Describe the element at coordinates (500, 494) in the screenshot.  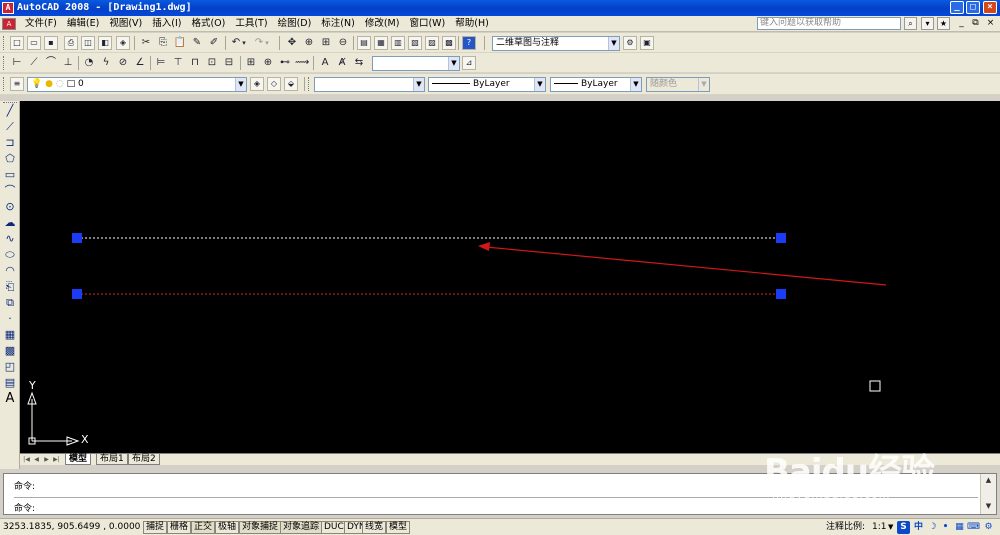
I see `command-window: 命令: 命令: ▲ ▼` at that location.